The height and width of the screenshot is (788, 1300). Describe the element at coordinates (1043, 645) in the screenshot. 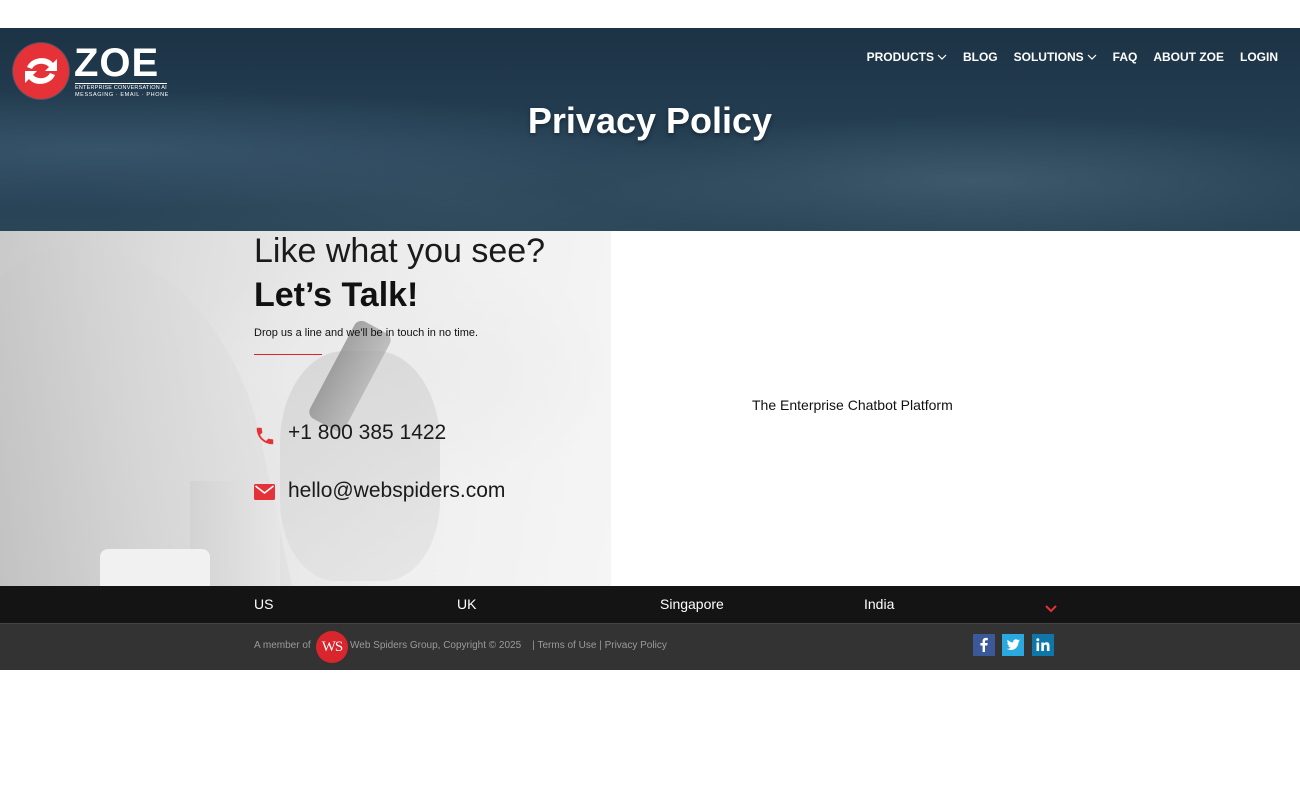

I see `linkedin-icon` at that location.